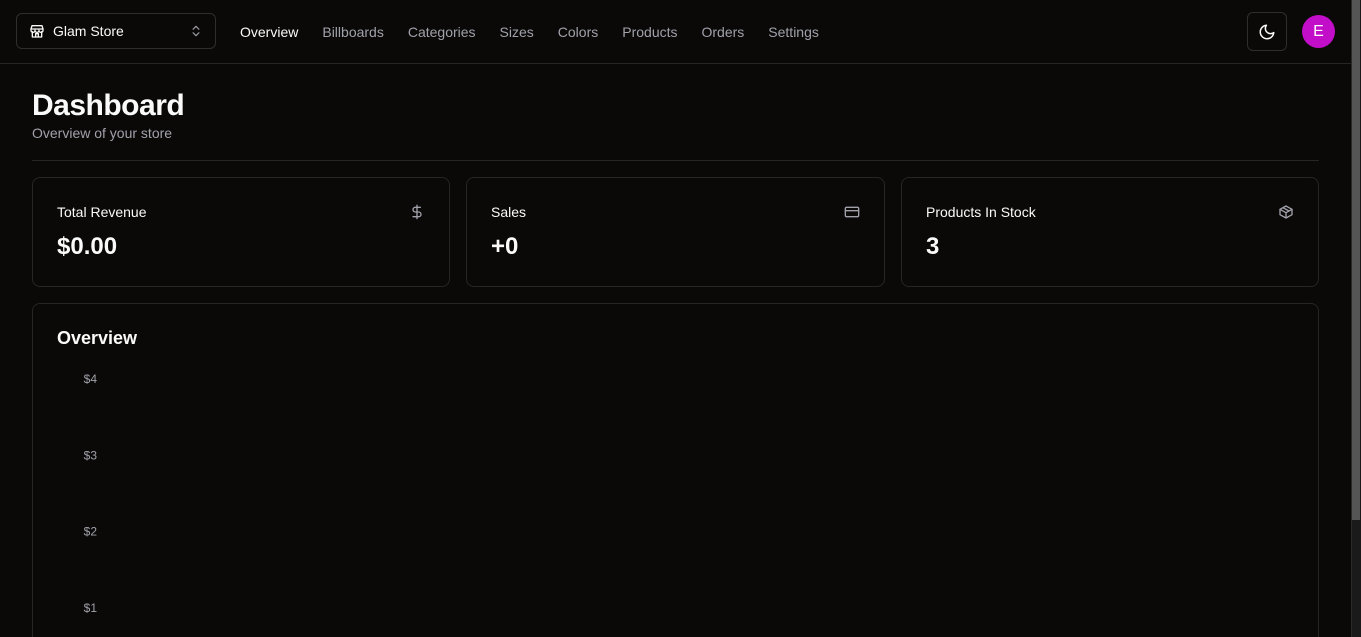 This screenshot has height=637, width=1361. Describe the element at coordinates (91, 455) in the screenshot. I see `y-tick-label: $3` at that location.